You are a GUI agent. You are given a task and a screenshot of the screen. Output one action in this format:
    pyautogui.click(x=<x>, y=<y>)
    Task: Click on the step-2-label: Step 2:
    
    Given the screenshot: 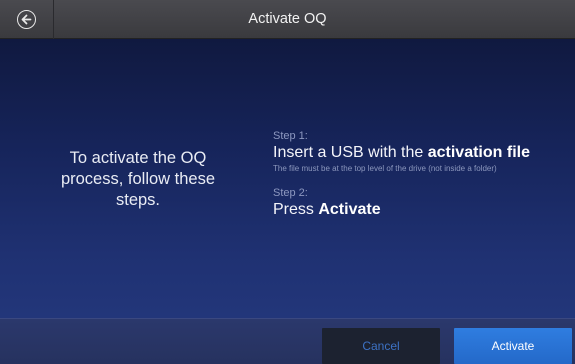 What is the action you would take?
    pyautogui.click(x=290, y=193)
    